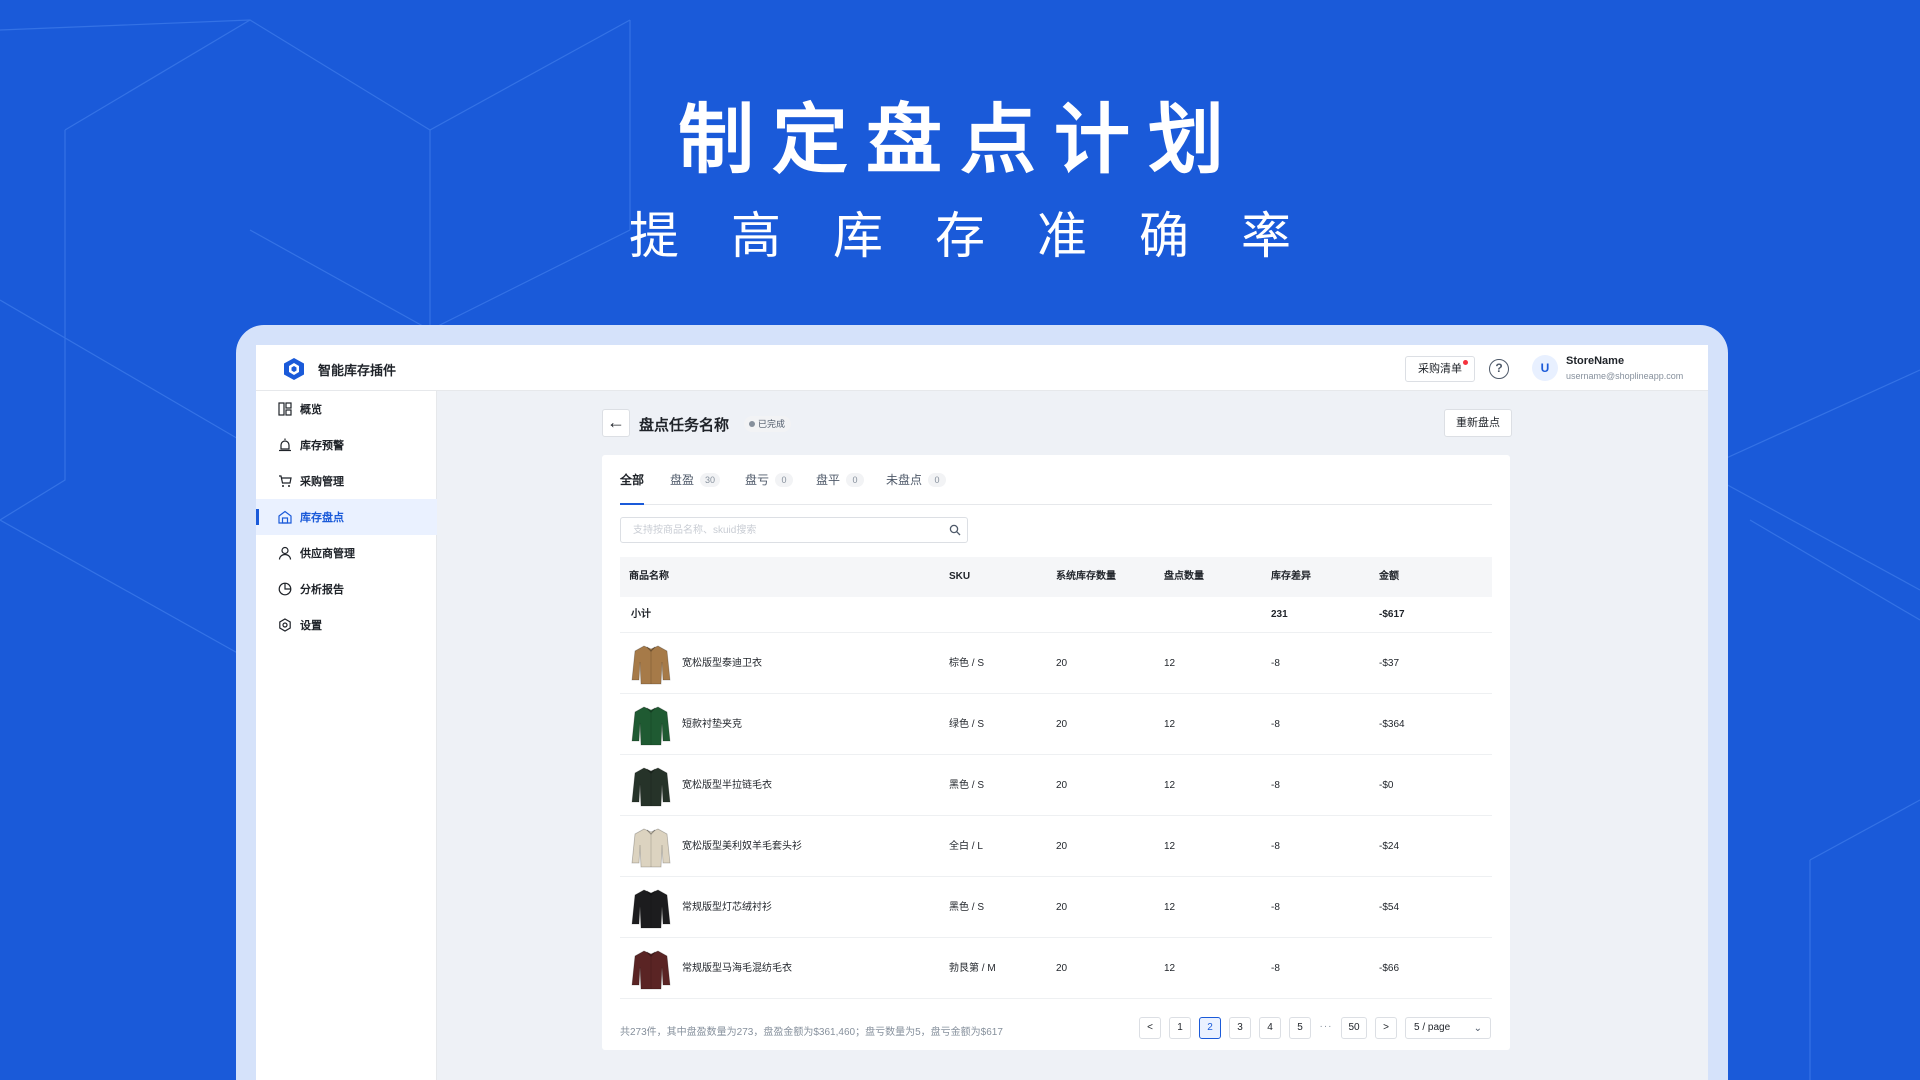 The width and height of the screenshot is (1920, 1080). I want to click on cart-icon, so click(285, 481).